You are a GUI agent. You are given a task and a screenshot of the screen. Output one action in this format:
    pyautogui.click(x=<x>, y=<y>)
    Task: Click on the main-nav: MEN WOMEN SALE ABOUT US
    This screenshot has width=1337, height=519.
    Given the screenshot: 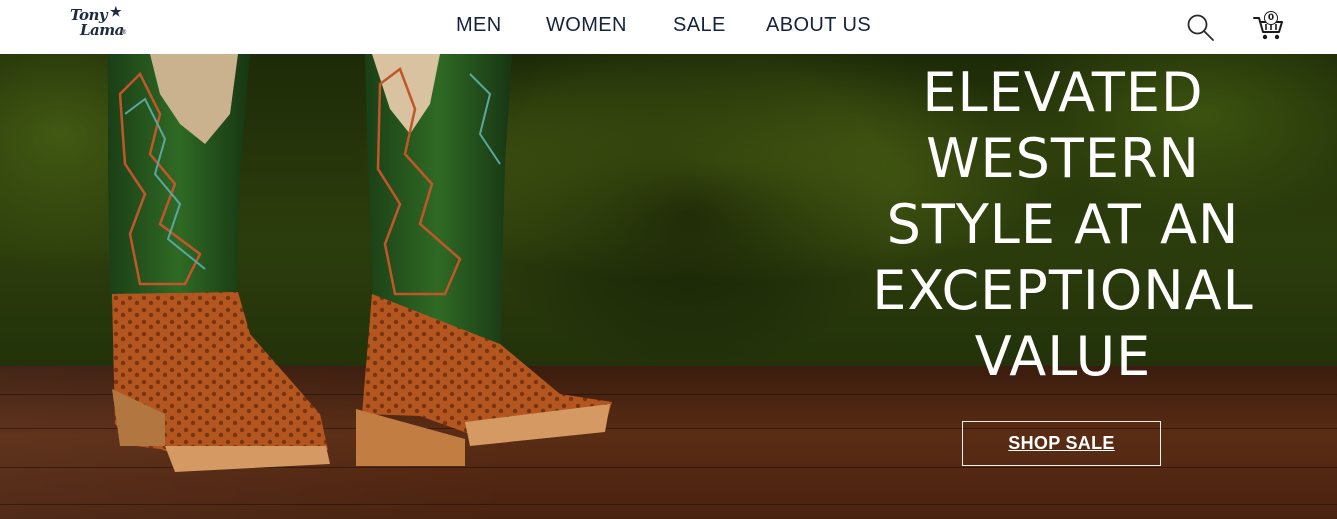 What is the action you would take?
    pyautogui.click(x=668, y=27)
    